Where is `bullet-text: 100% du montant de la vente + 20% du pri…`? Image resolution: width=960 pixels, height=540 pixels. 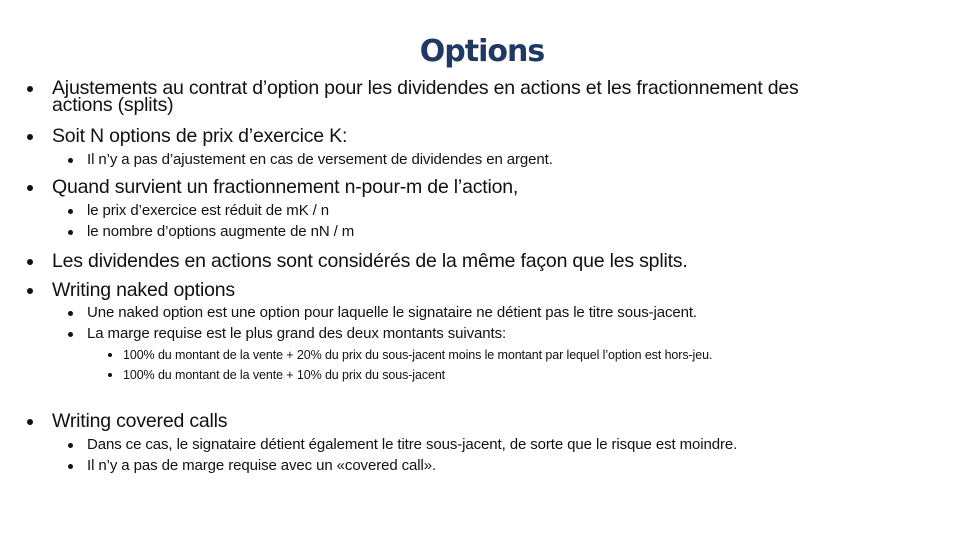
bullet-text: 100% du montant de la vente + 20% du pri… is located at coordinates (418, 355).